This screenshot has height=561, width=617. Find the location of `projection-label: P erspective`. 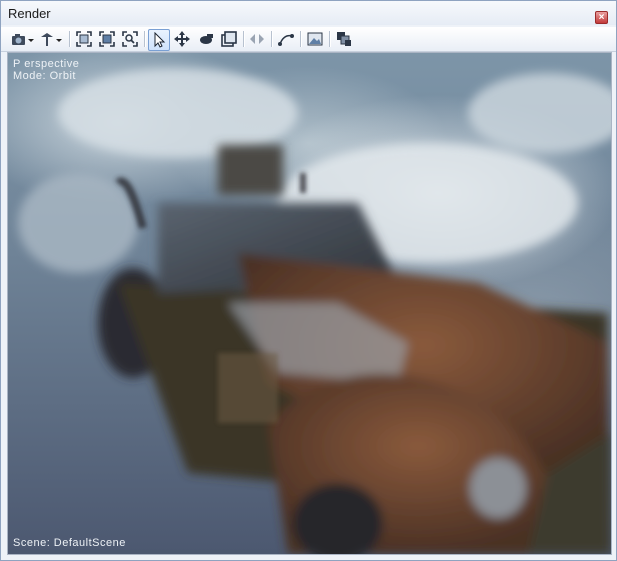

projection-label: P erspective is located at coordinates (46, 64).